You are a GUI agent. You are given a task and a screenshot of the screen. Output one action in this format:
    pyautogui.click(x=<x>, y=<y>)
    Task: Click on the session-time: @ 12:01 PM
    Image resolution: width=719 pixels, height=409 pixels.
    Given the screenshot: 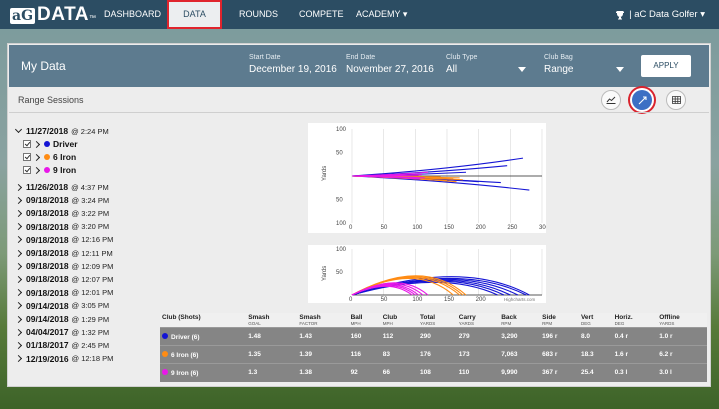 What is the action you would take?
    pyautogui.click(x=92, y=293)
    